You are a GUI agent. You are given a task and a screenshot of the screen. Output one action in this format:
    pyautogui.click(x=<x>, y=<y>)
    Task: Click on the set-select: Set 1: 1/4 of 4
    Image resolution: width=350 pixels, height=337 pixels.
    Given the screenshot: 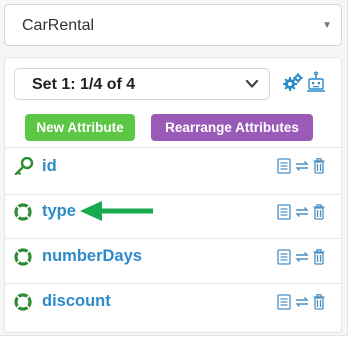 What is the action you would take?
    pyautogui.click(x=142, y=84)
    